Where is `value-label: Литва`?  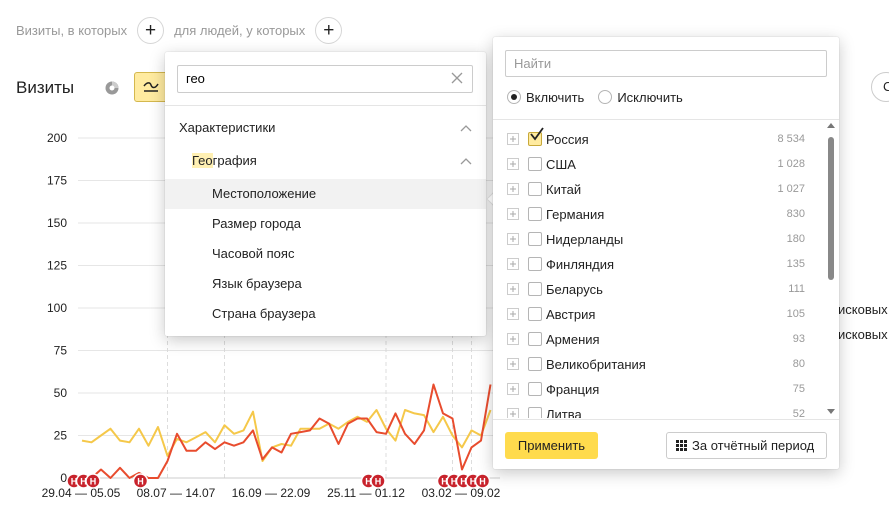
value-label: Литва is located at coordinates (564, 412).